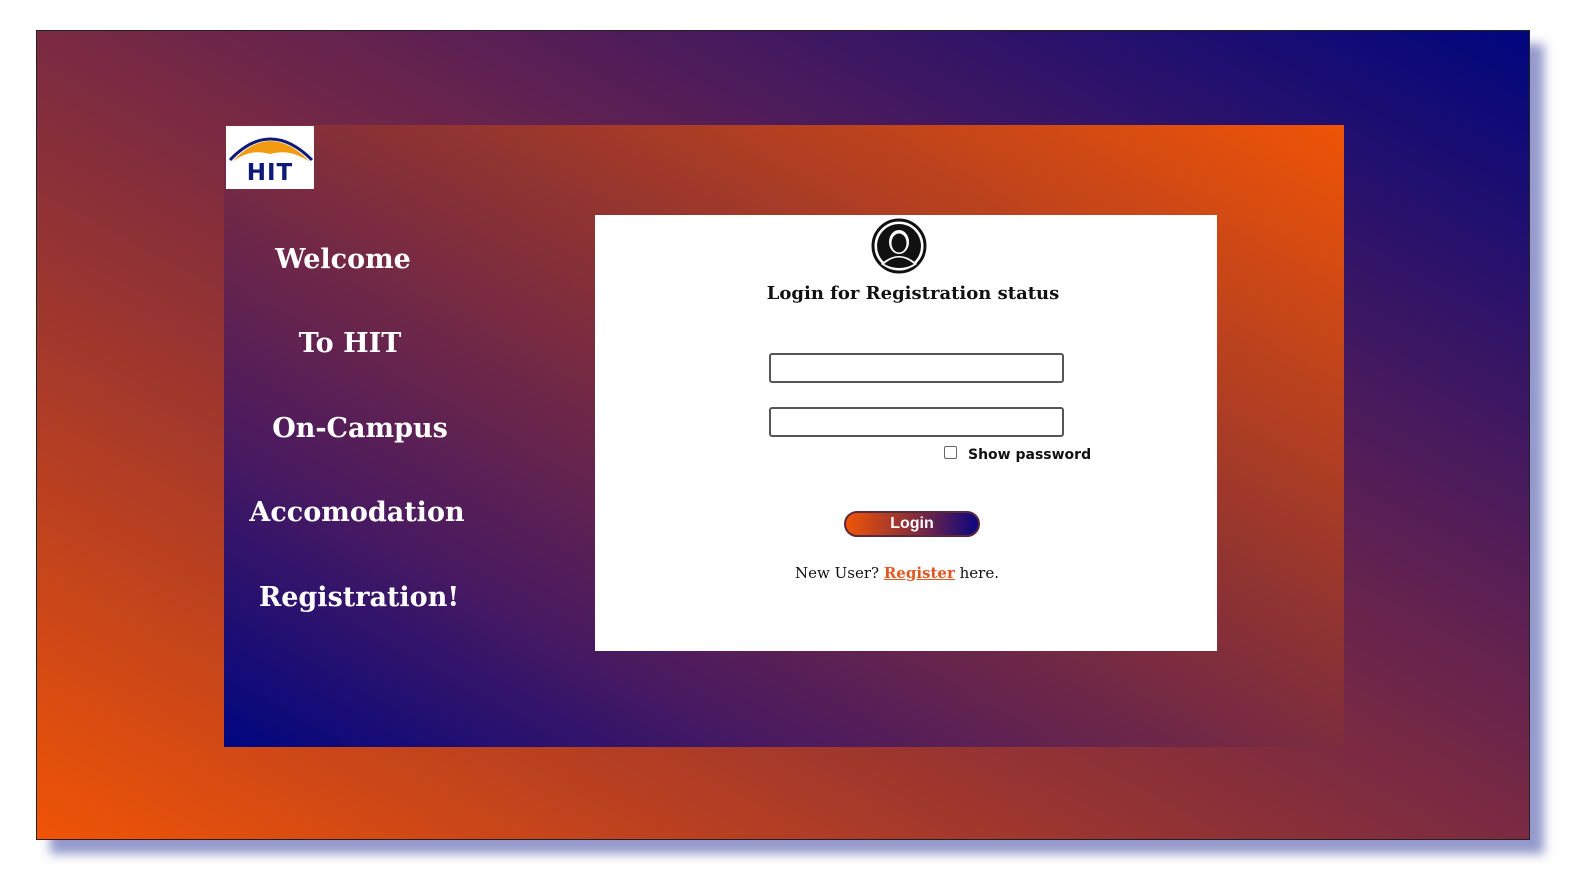 This screenshot has height=880, width=1575. What do you see at coordinates (919, 573) in the screenshot?
I see `register-link: Register` at bounding box center [919, 573].